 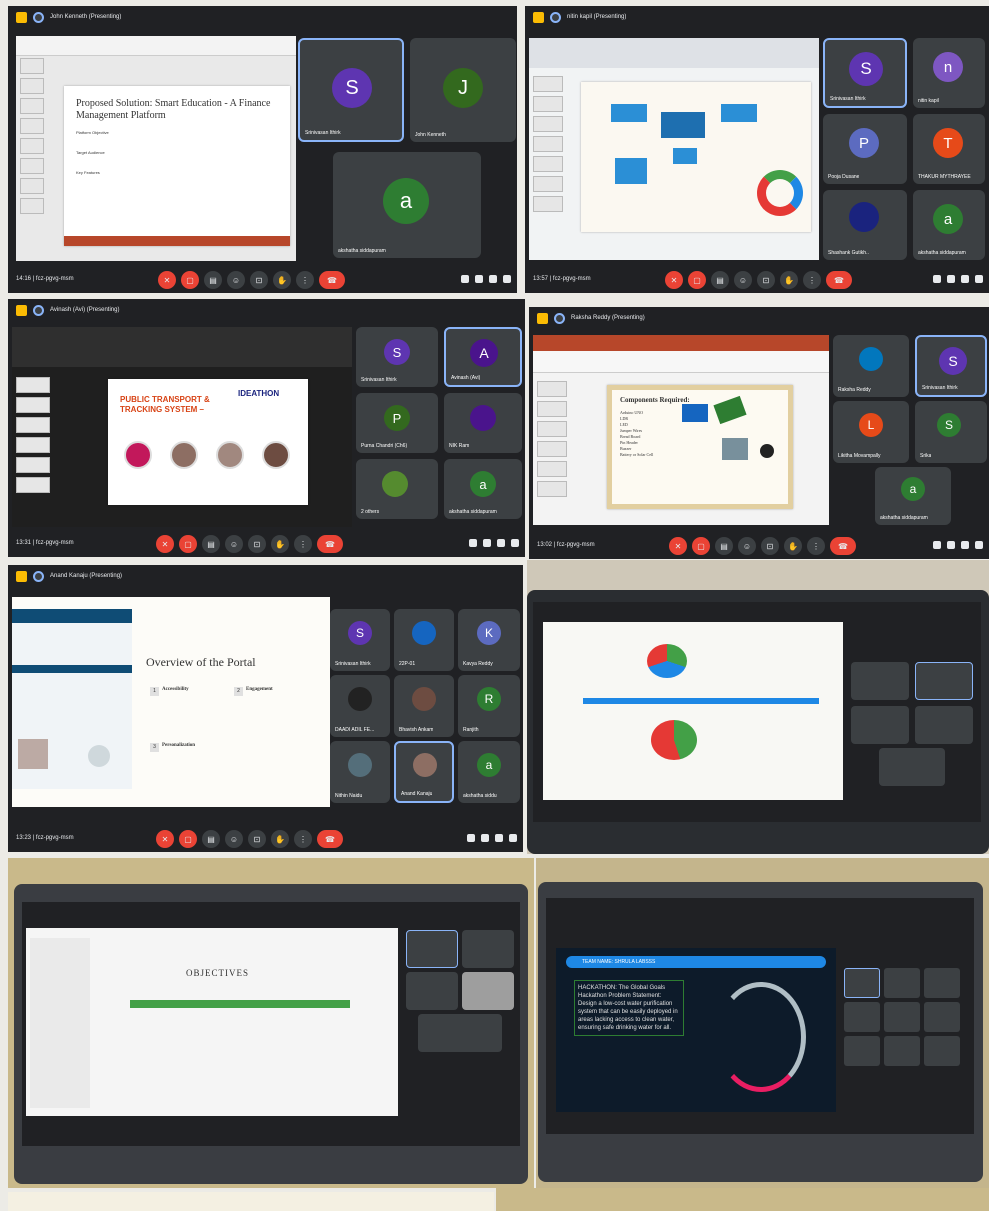 I want to click on participant-tile: K Kavya Reddy, so click(x=489, y=640).